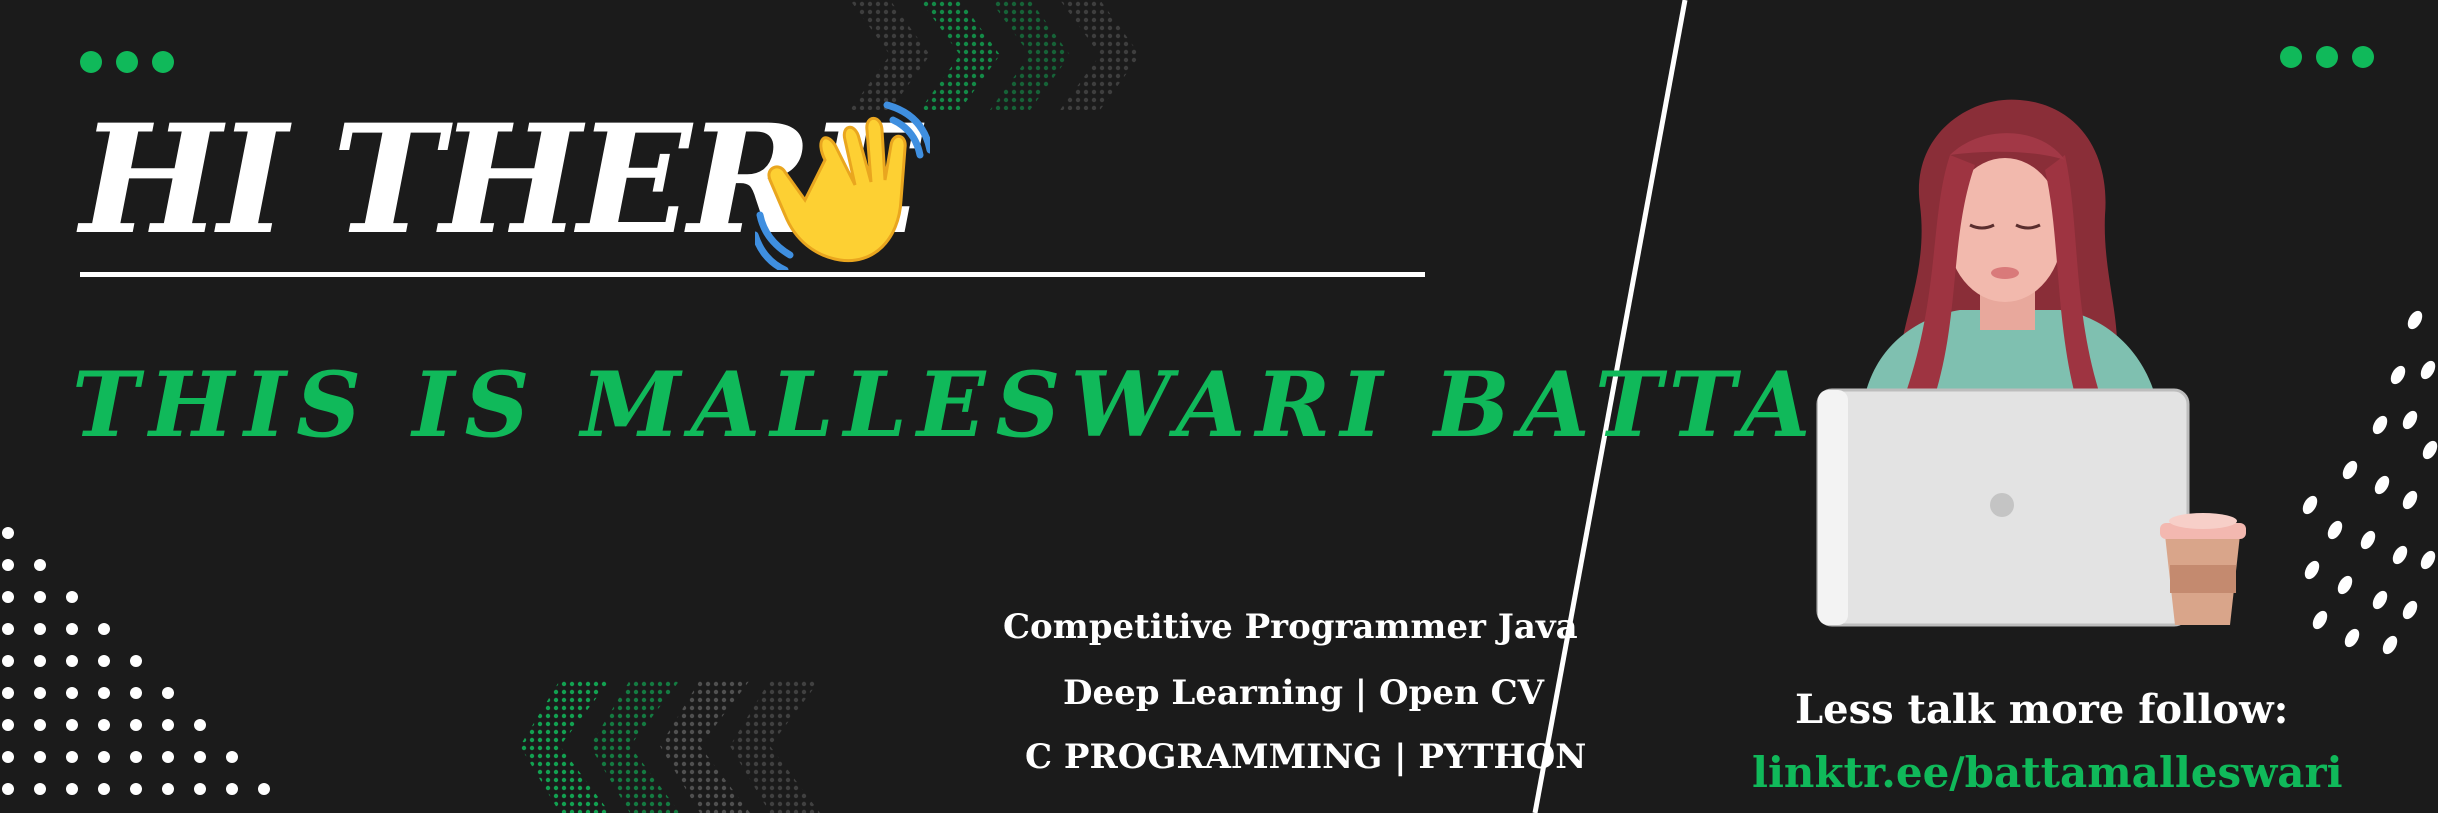 This screenshot has width=2438, height=813. I want to click on linktree-link: linktr.ee/battamalleswari, so click(2047, 773).